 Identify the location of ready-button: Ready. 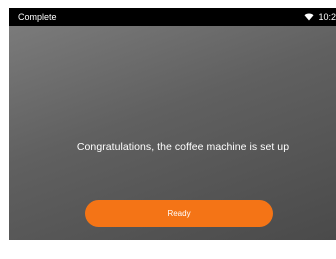
(179, 213).